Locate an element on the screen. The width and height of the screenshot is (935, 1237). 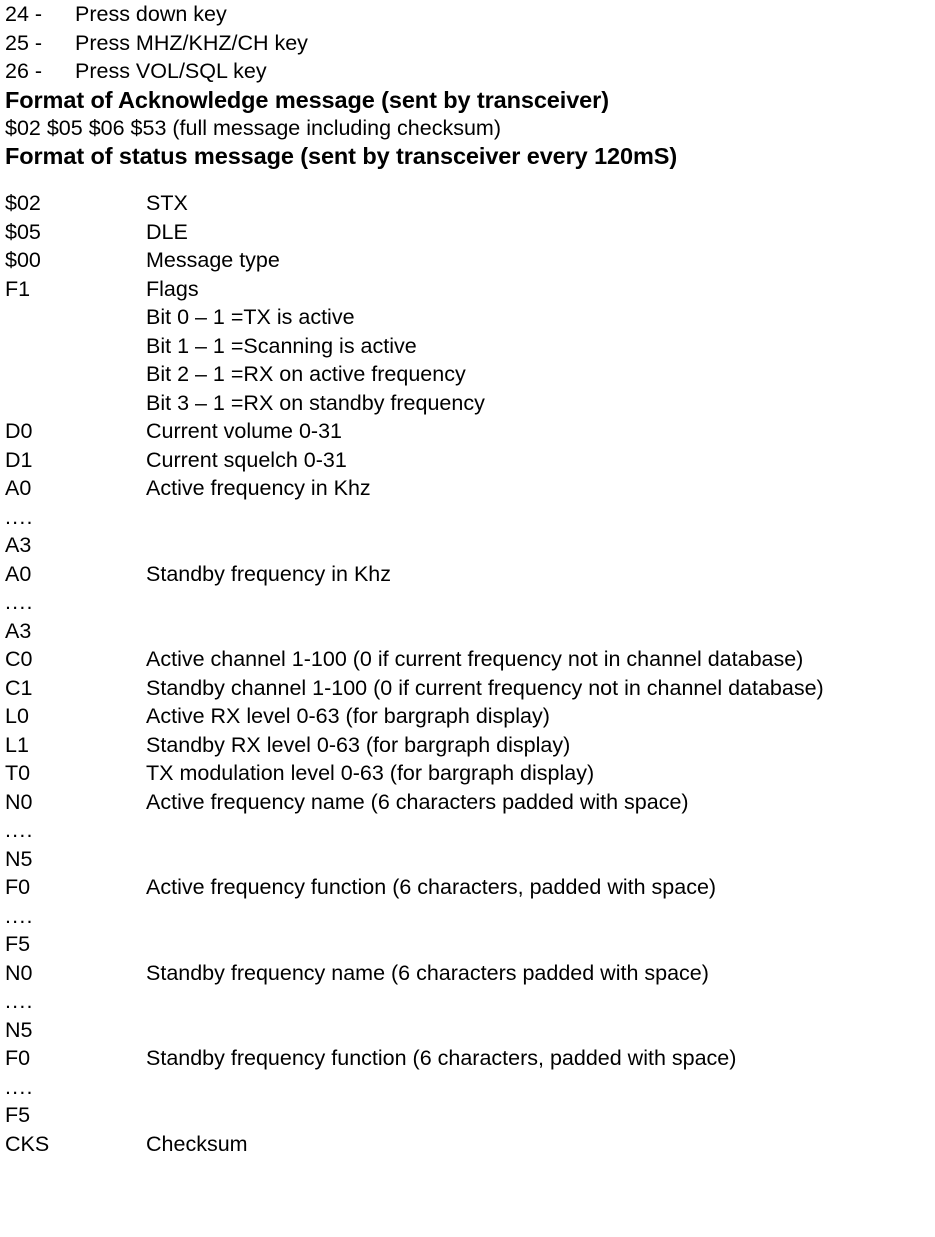
field-code: L0 is located at coordinates (17, 716).